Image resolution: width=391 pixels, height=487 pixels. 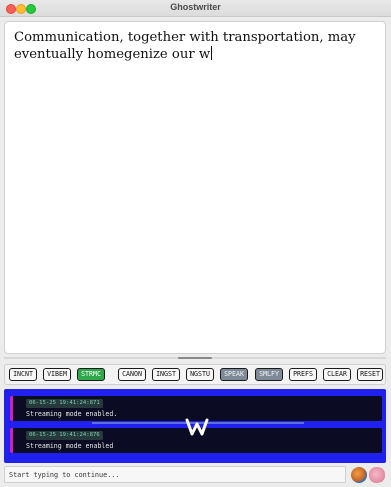 I want to click on window-title: Ghostwriter, so click(x=195, y=7).